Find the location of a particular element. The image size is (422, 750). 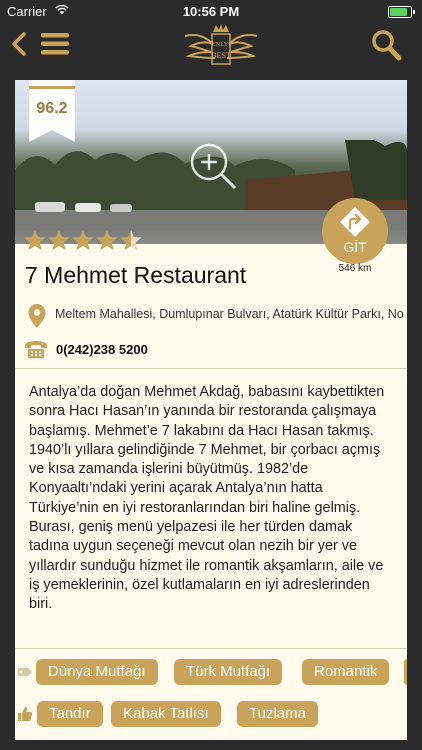

favorite-tags-row: Tandır Kabak Tatlısı Tuzlama is located at coordinates (211, 714).